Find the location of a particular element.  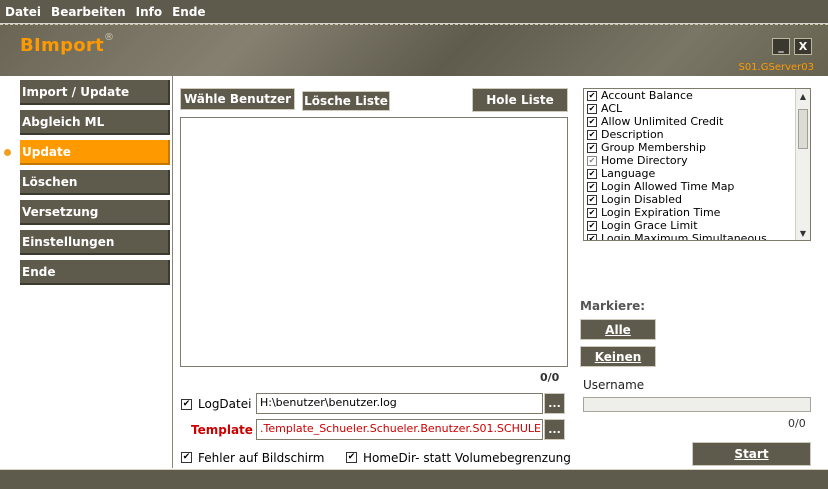

nav-versetzung: Versetzung is located at coordinates (95, 212).